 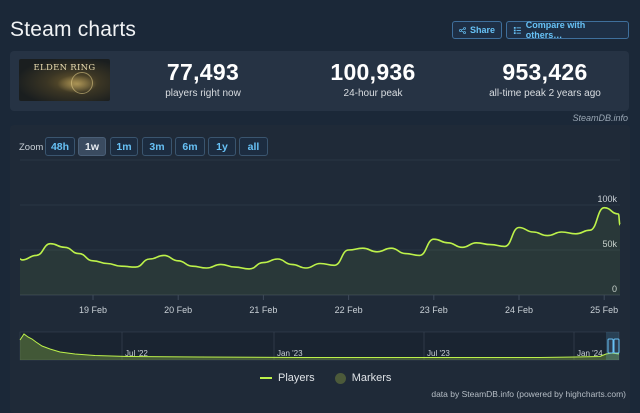 I want to click on chart-legend: Players Markers, so click(x=325, y=378).